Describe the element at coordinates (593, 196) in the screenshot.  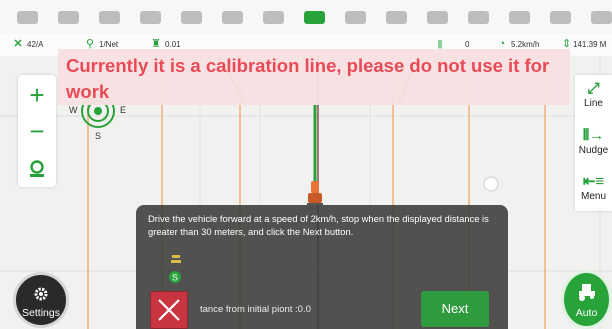
I see `menu-label: Menu` at that location.